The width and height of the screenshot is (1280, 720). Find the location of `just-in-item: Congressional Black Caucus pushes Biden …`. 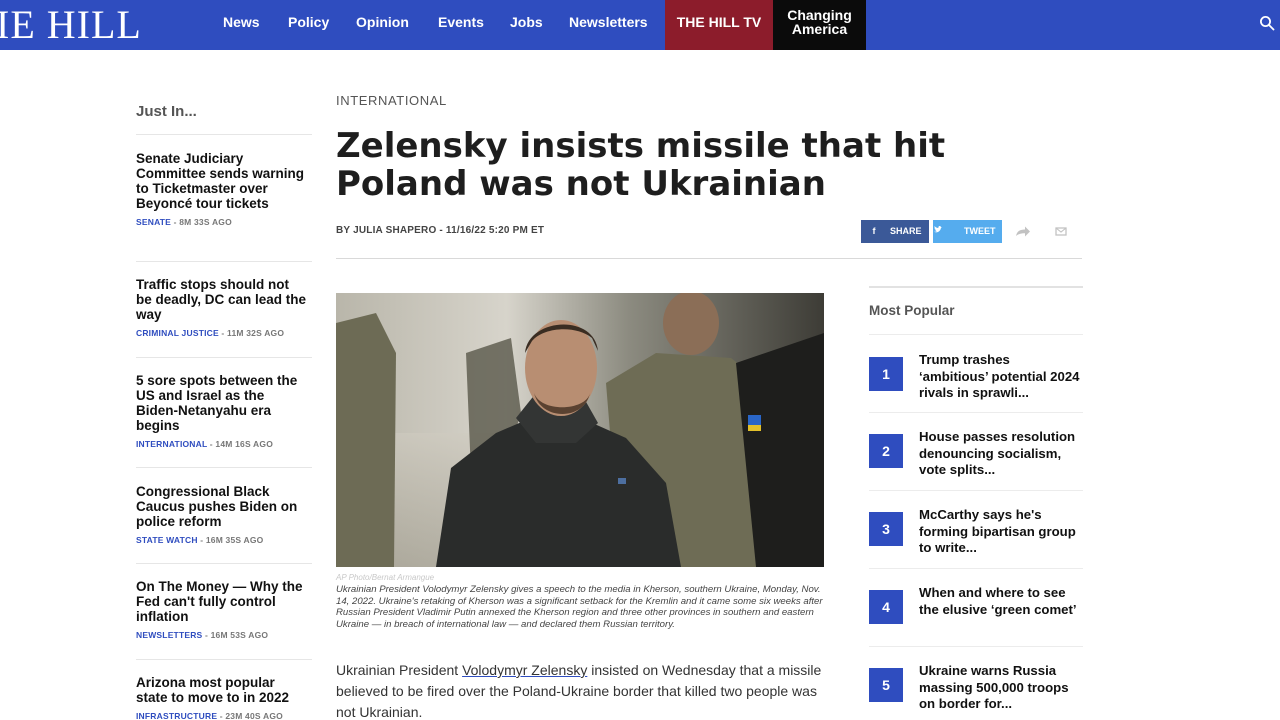

just-in-item: Congressional Black Caucus pushes Biden … is located at coordinates (222, 514).